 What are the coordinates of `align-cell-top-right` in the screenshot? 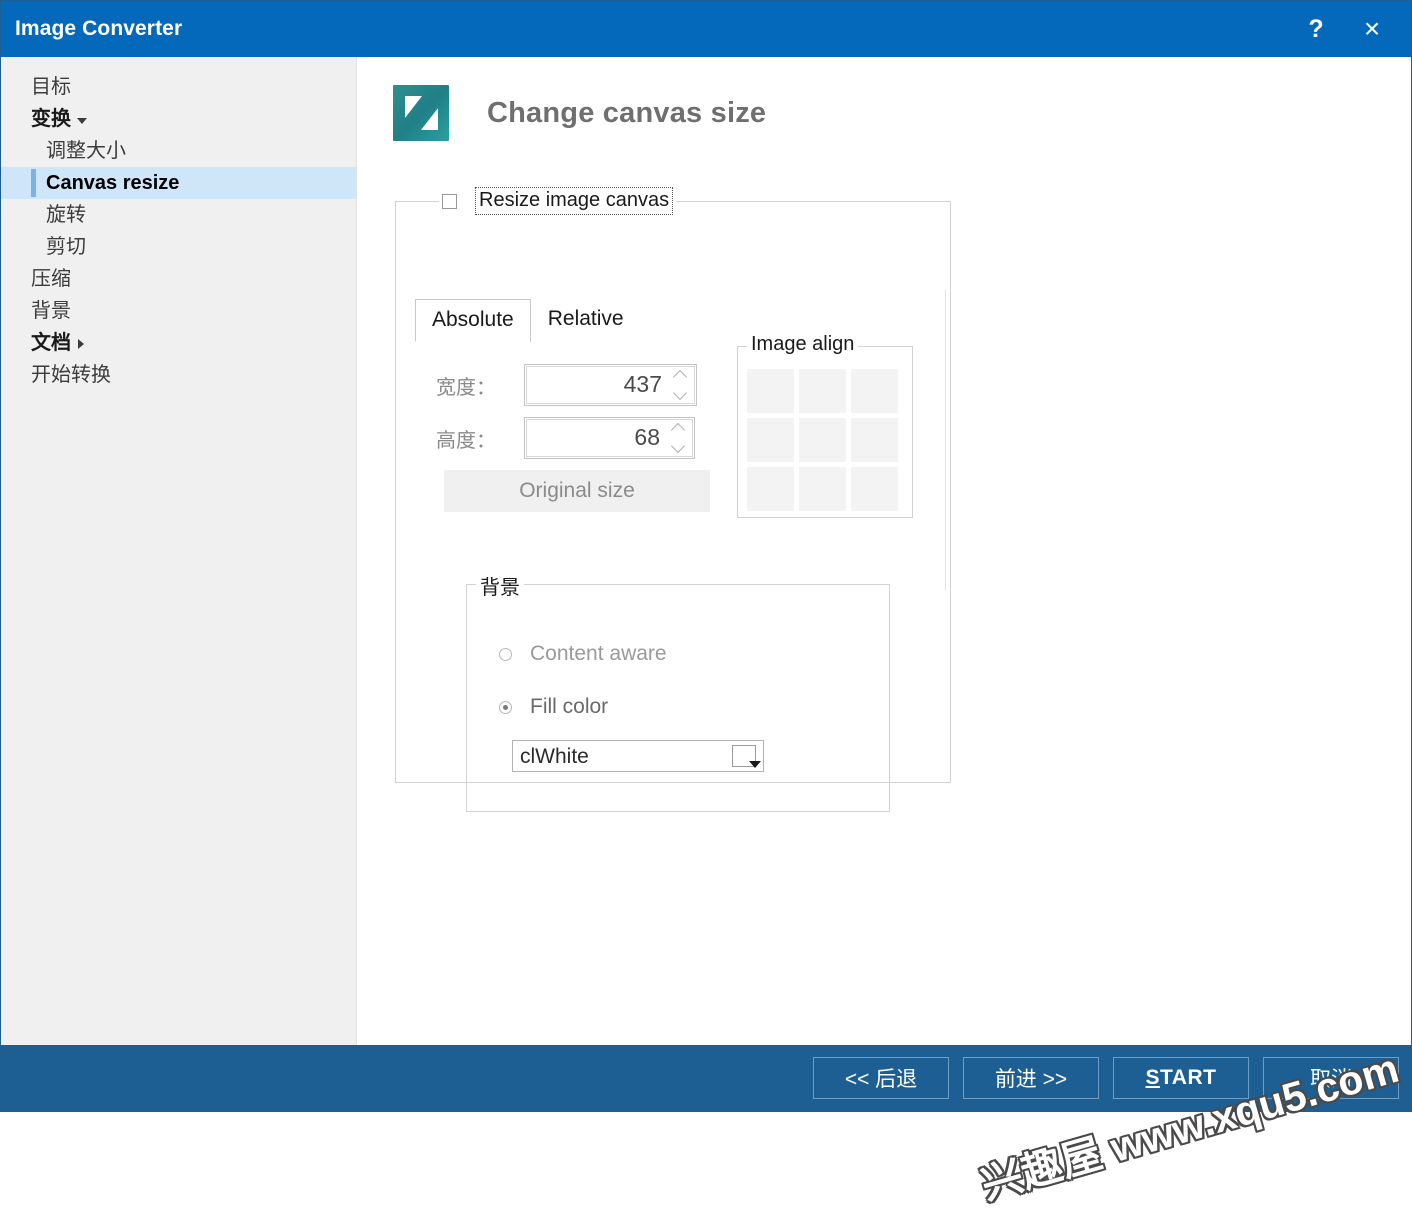 It's located at (874, 391).